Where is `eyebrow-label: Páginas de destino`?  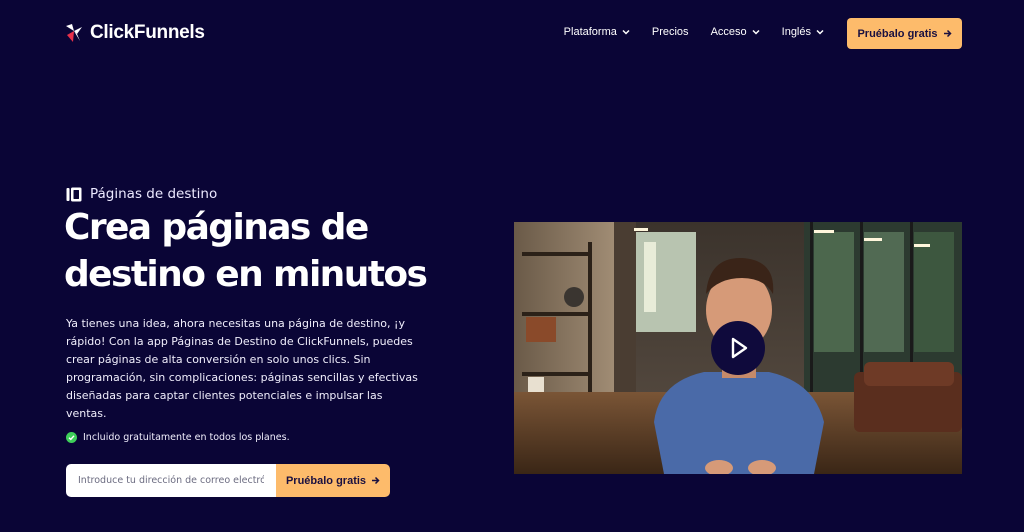
eyebrow-label: Páginas de destino is located at coordinates (154, 194).